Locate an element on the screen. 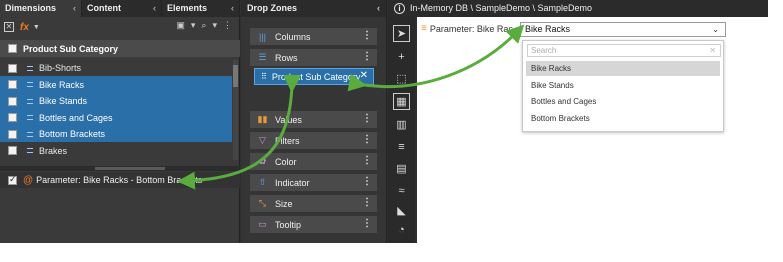 The image size is (783, 262). zone-color: ✿ Color ⋮ is located at coordinates (313, 161).